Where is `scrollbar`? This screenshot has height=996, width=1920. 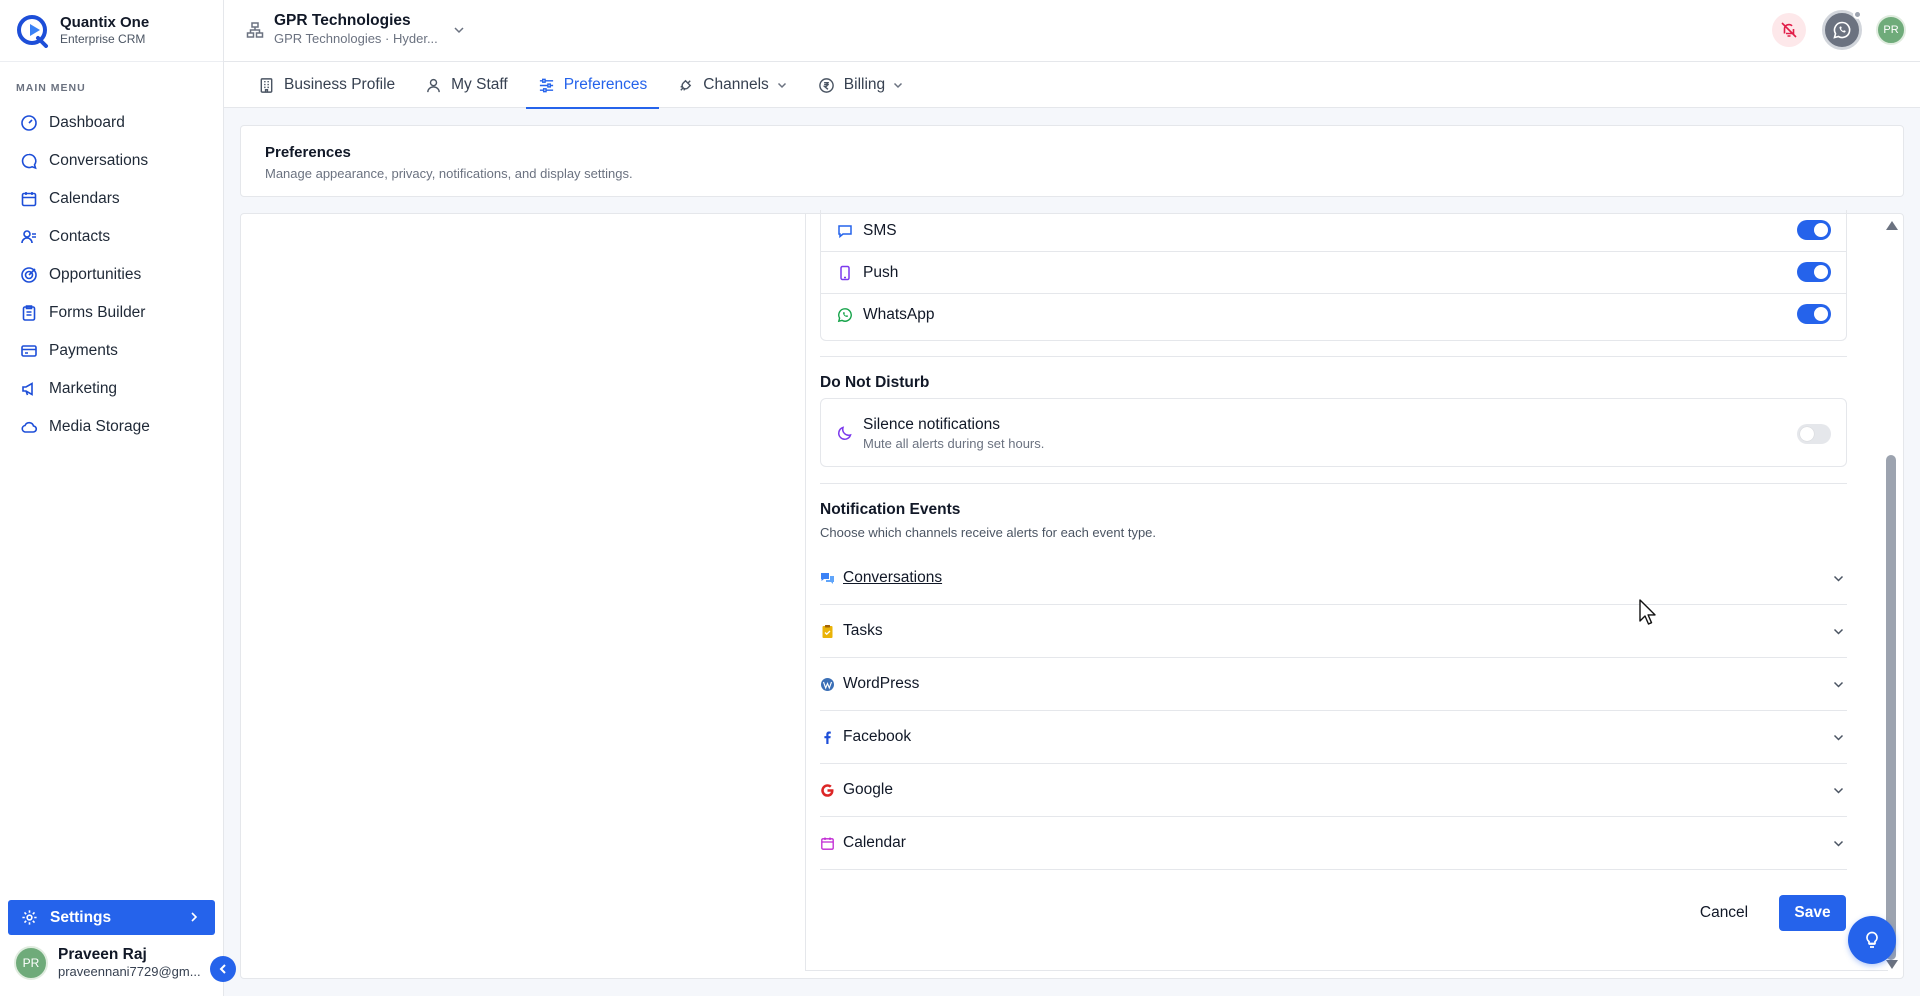
scrollbar is located at coordinates (1891, 595).